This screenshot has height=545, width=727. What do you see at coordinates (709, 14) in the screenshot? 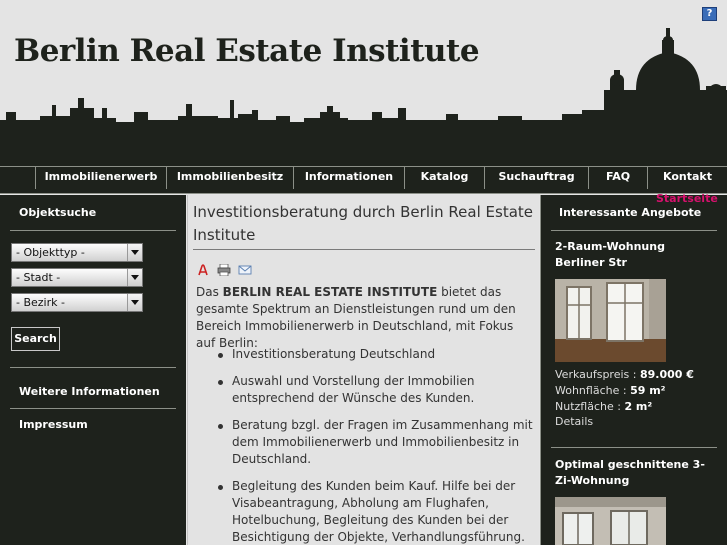
I see `help-icon: ?` at bounding box center [709, 14].